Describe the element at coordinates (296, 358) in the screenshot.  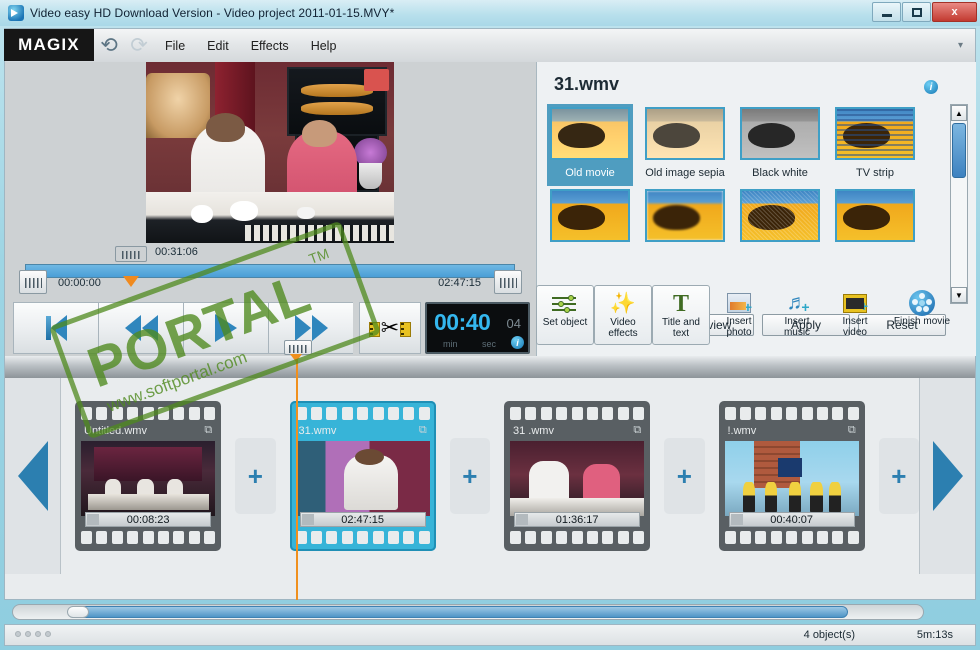
I see `timeline-playhead-icon` at that location.